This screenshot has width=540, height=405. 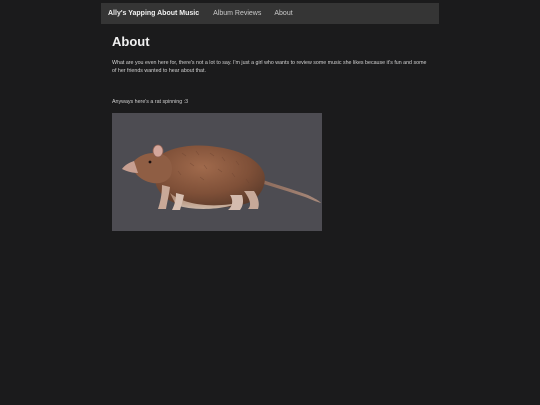 What do you see at coordinates (150, 162) in the screenshot?
I see `rat-eye` at bounding box center [150, 162].